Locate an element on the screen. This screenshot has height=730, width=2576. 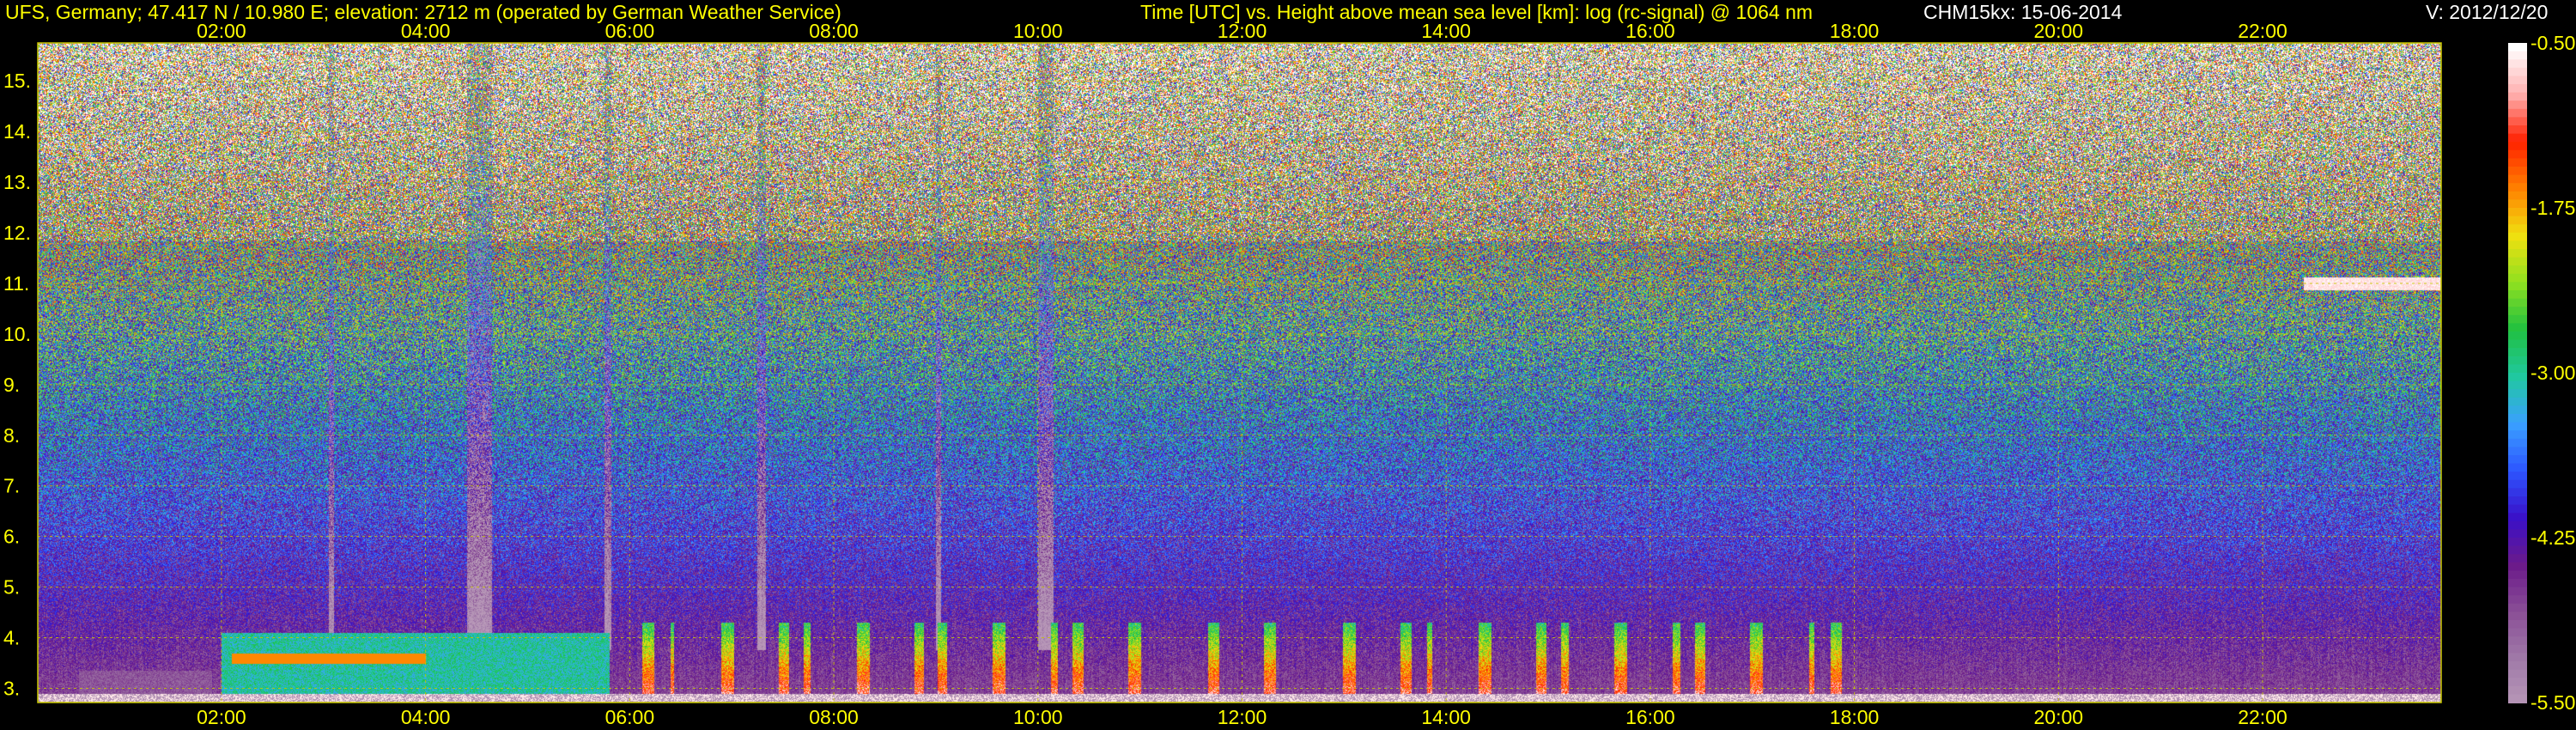
x-tick-label-top: 14:00 is located at coordinates (1446, 31).